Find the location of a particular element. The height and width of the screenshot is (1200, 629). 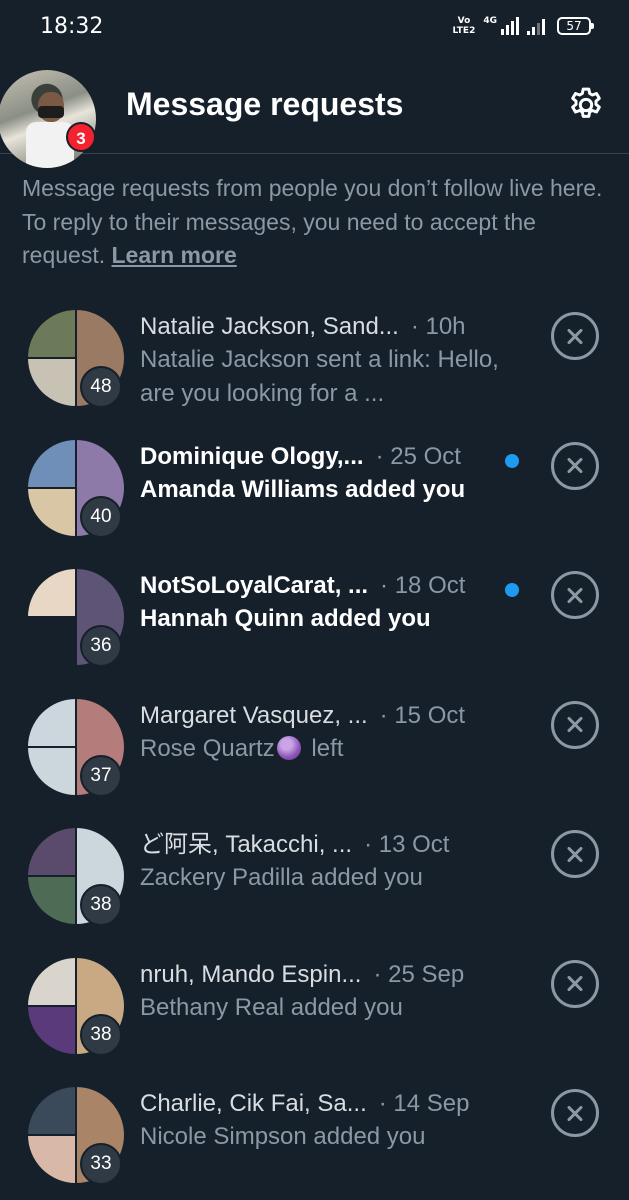

request-header: NotSoLoyalCarat, ... · 18 Oct is located at coordinates (330, 585).